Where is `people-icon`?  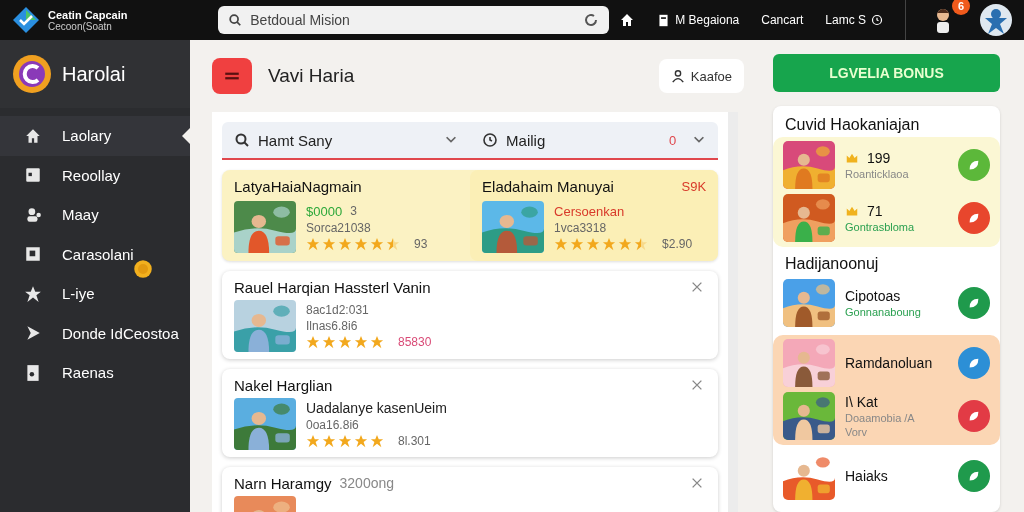 people-icon is located at coordinates (33, 214).